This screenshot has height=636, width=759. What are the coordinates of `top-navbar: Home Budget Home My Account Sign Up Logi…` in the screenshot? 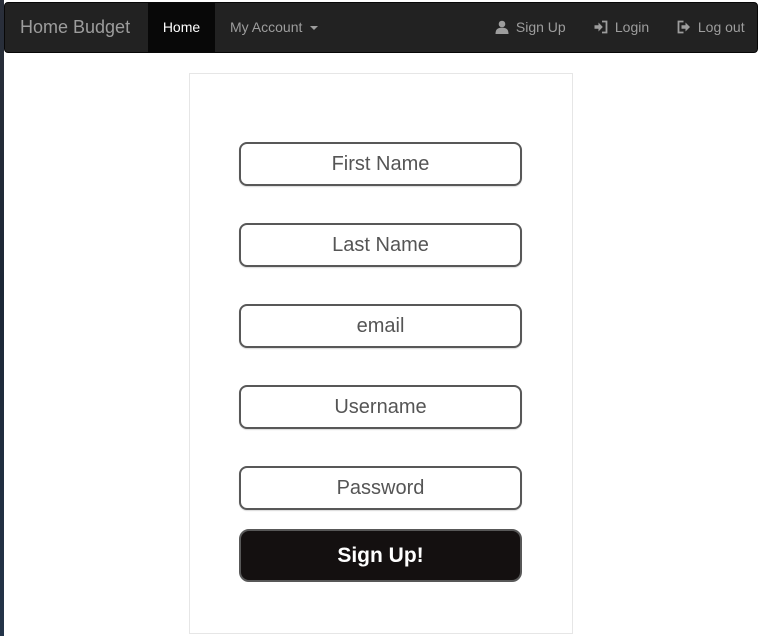 It's located at (381, 27).